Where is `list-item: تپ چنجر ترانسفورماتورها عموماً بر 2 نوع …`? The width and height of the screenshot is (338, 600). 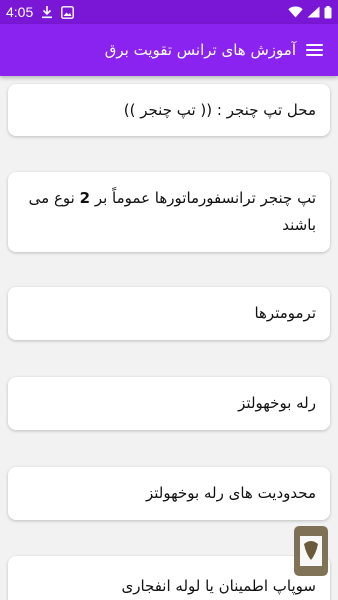 list-item: تپ چنجر ترانسفورماتورها عموماً بر 2 نوع … is located at coordinates (169, 212).